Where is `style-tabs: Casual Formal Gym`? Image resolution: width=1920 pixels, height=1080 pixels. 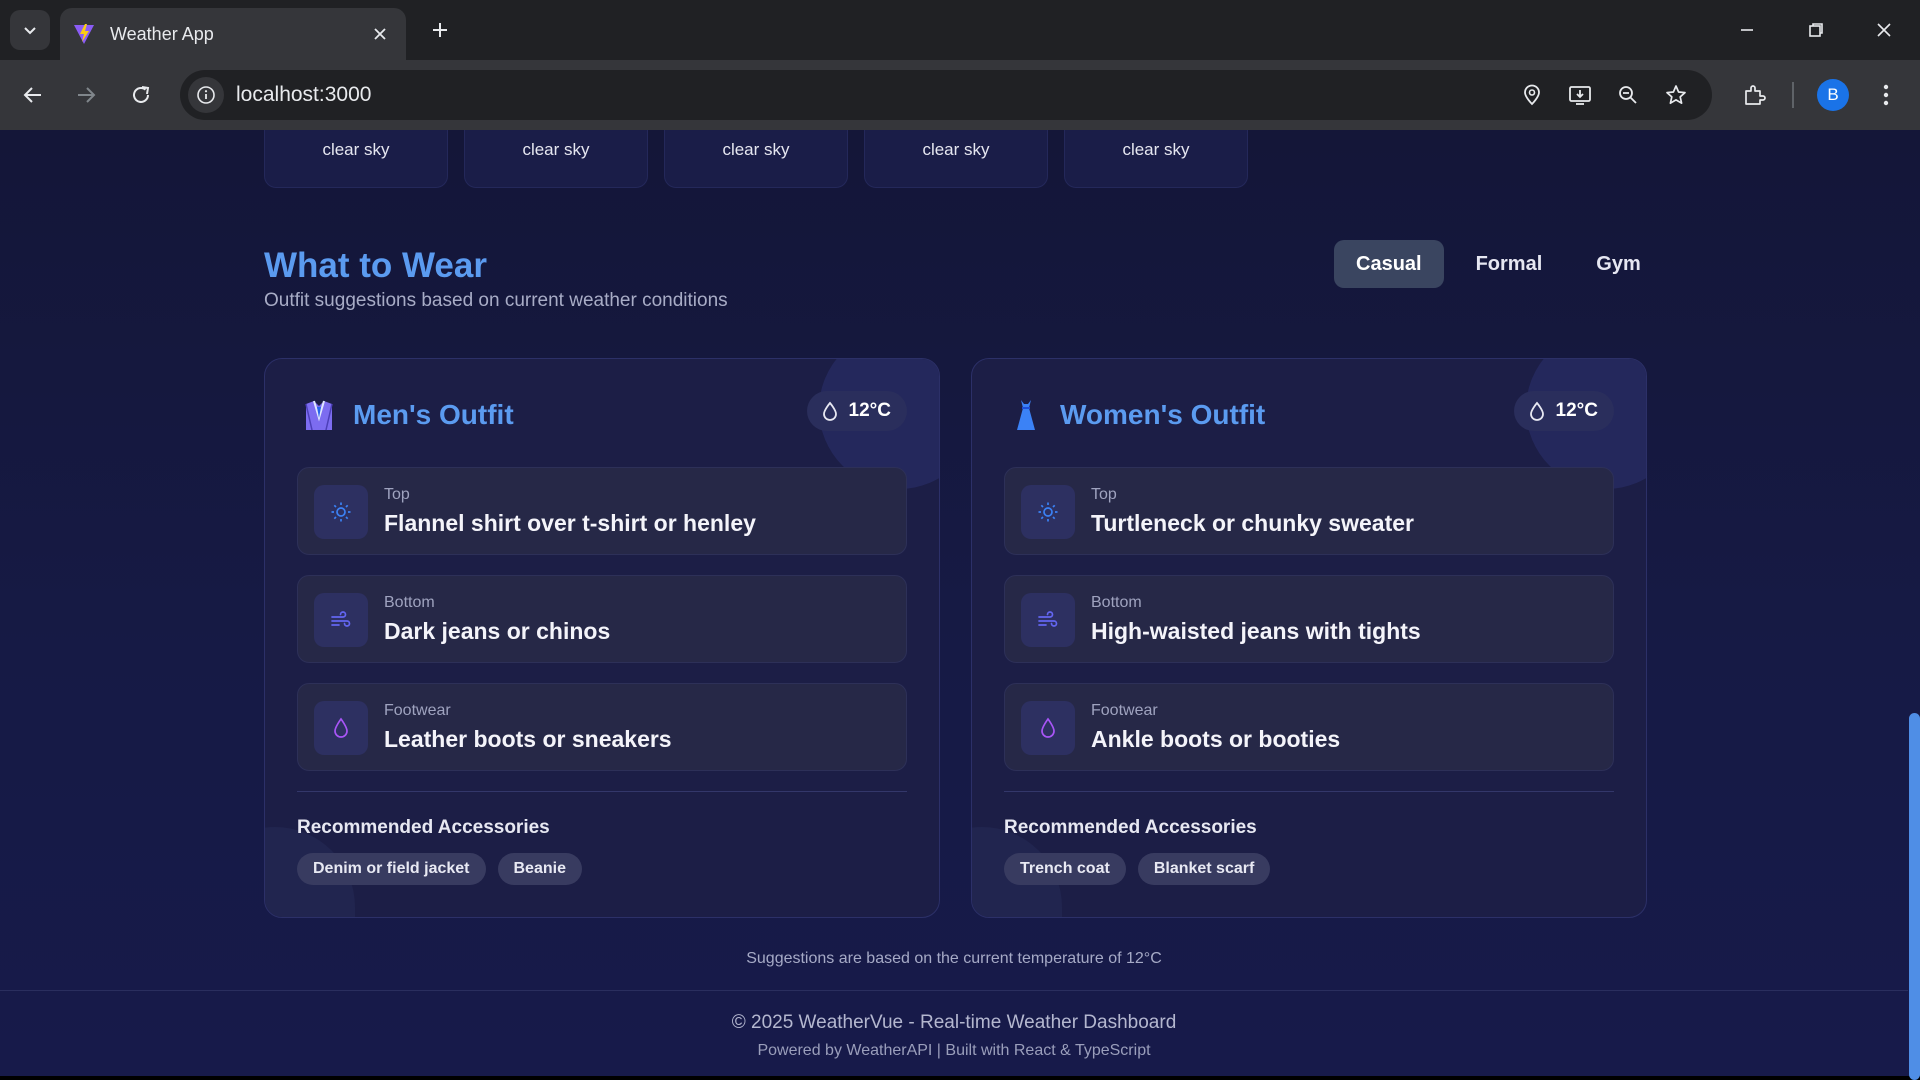
style-tabs: Casual Formal Gym is located at coordinates (1498, 264).